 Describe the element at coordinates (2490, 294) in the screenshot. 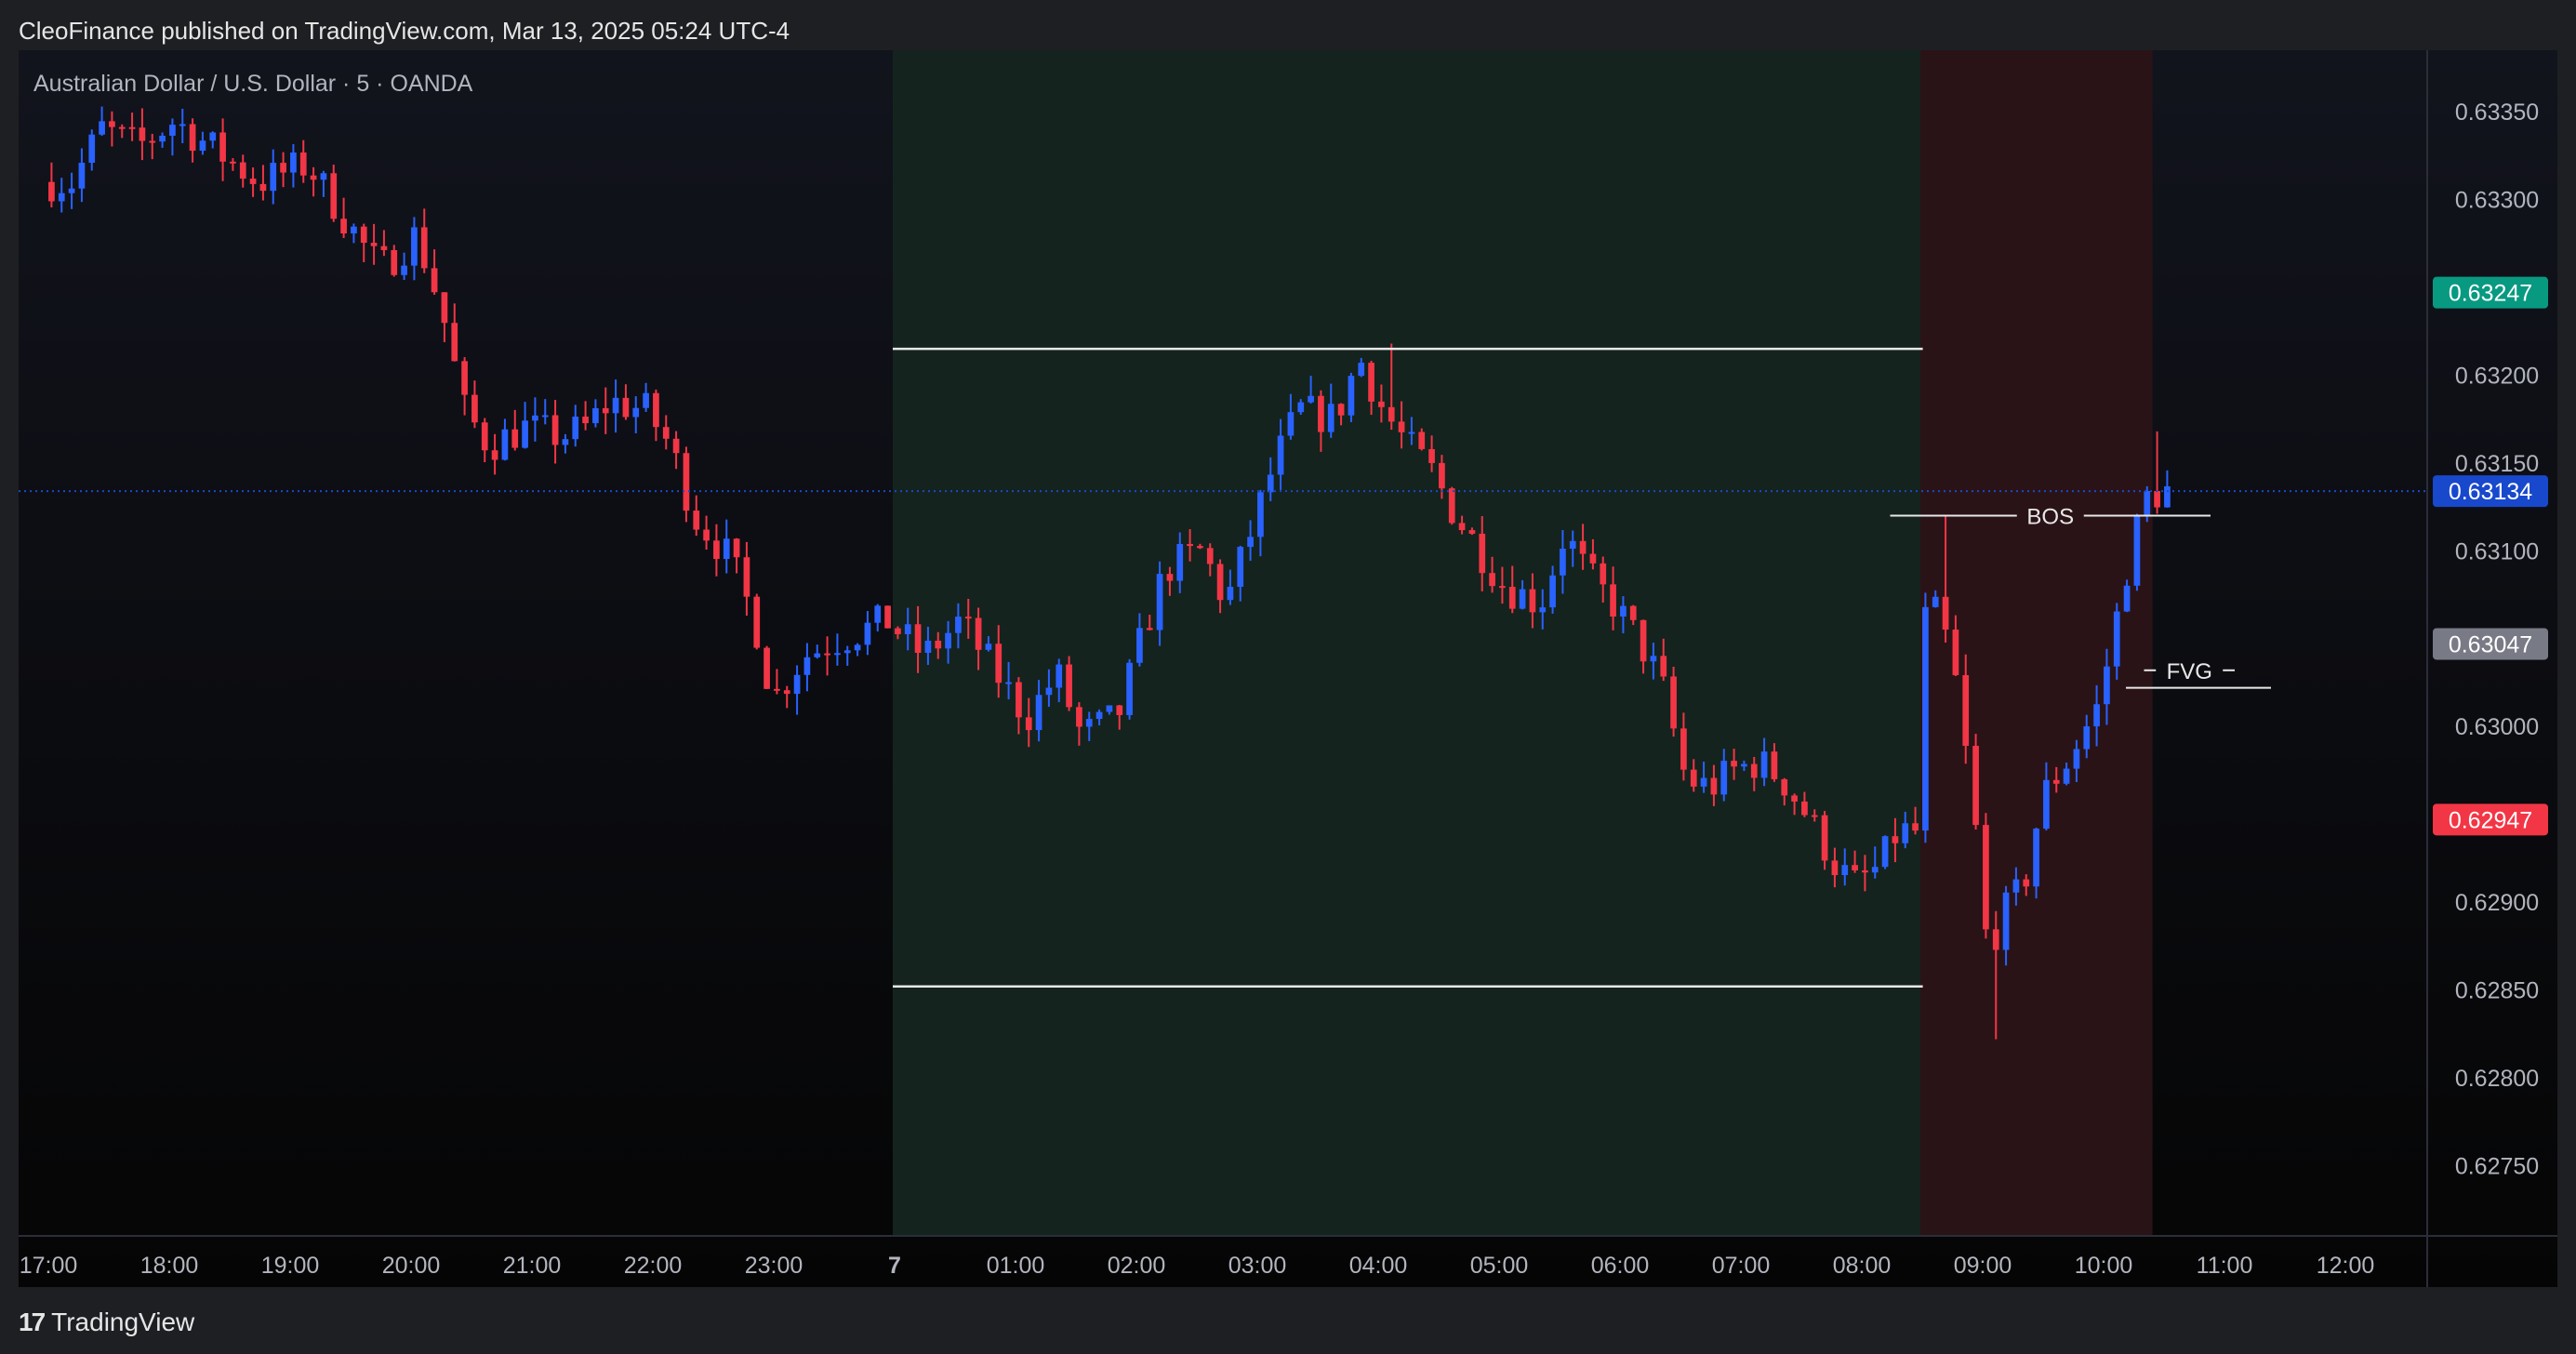

I see `price-label-text: 0.63247` at that location.